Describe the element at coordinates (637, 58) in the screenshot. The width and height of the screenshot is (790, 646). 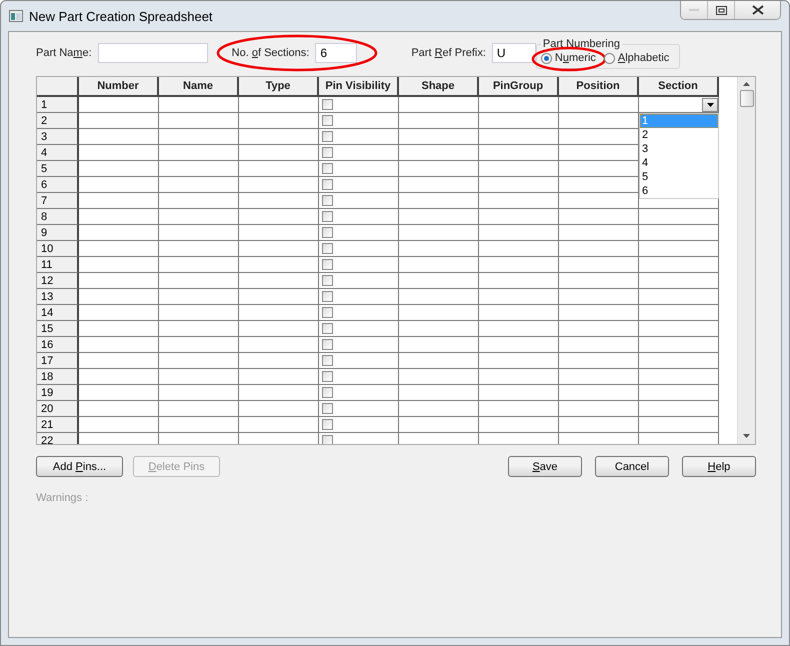
I see `radio-option: Alphabetic` at that location.